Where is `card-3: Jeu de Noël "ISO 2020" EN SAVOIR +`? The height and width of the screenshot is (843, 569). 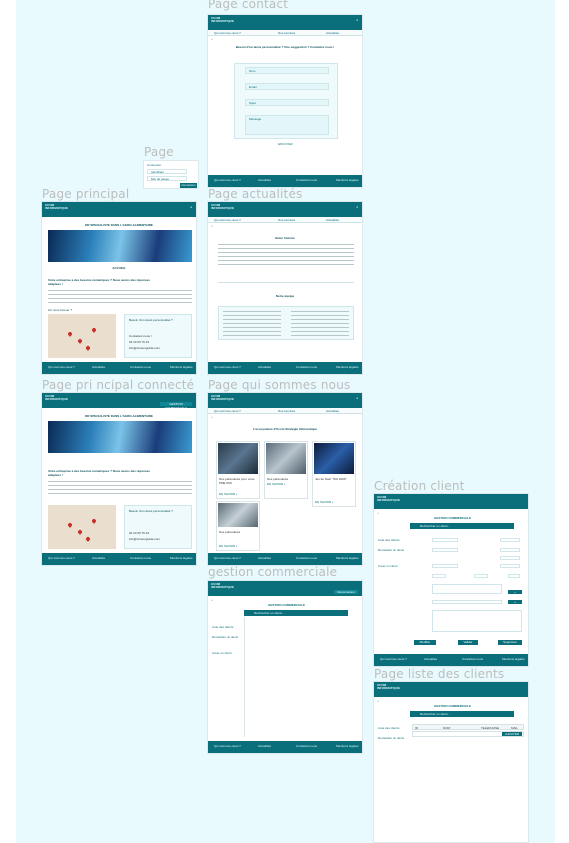 card-3: Jeu de Noël "ISO 2020" EN SAVOIR + is located at coordinates (334, 474).